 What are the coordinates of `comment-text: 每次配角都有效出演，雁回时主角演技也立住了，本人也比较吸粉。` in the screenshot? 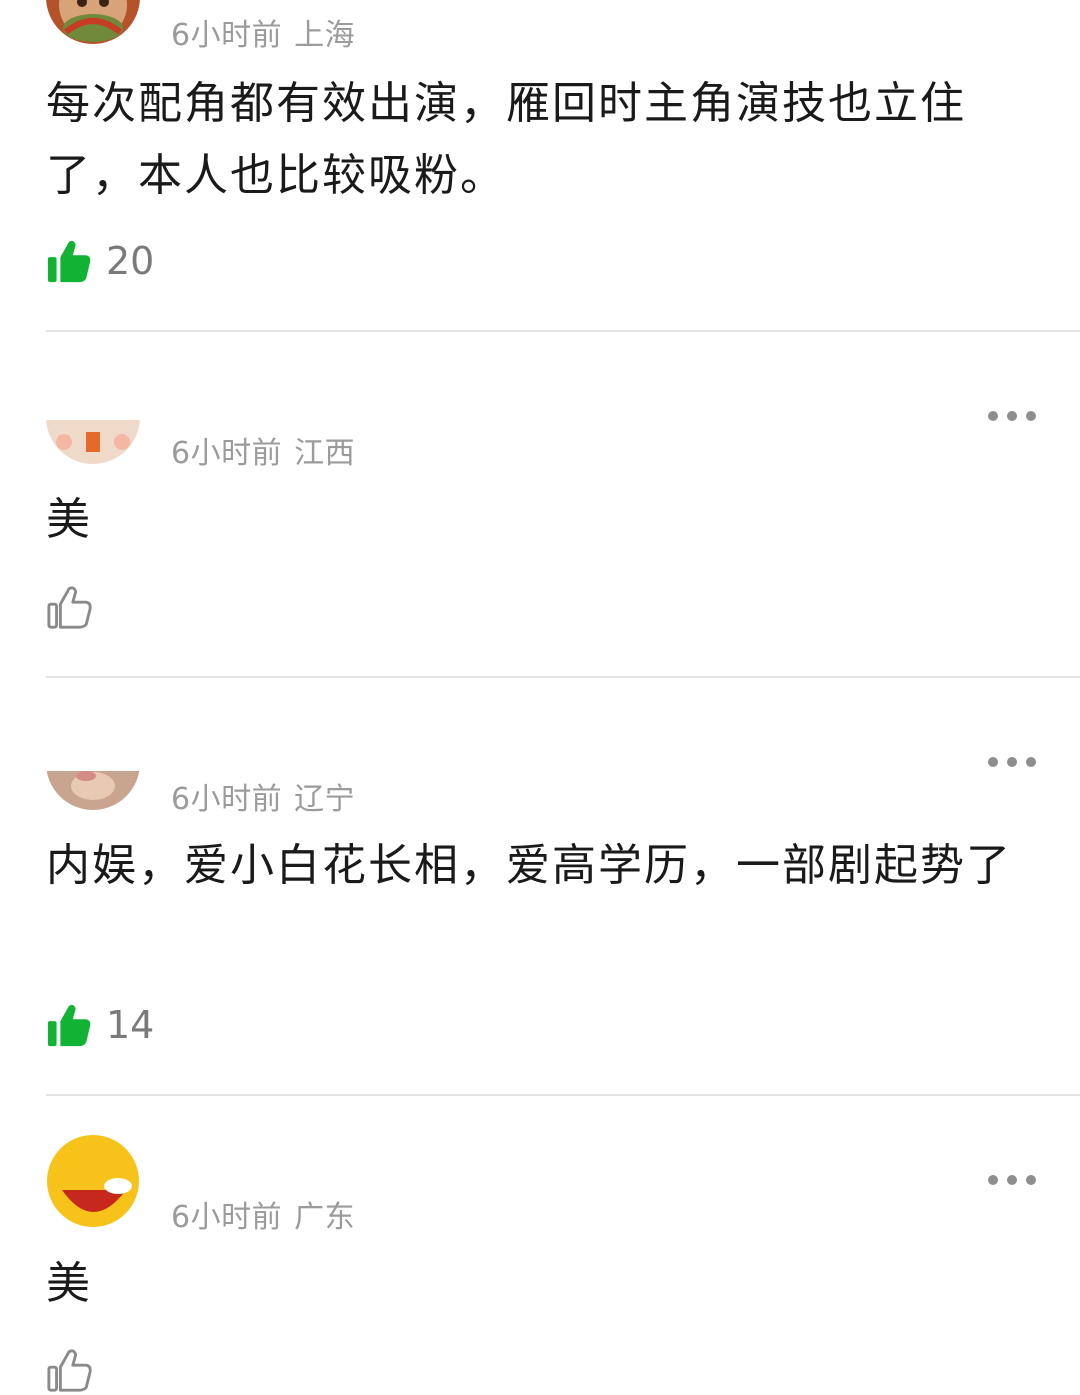 It's located at (506, 139).